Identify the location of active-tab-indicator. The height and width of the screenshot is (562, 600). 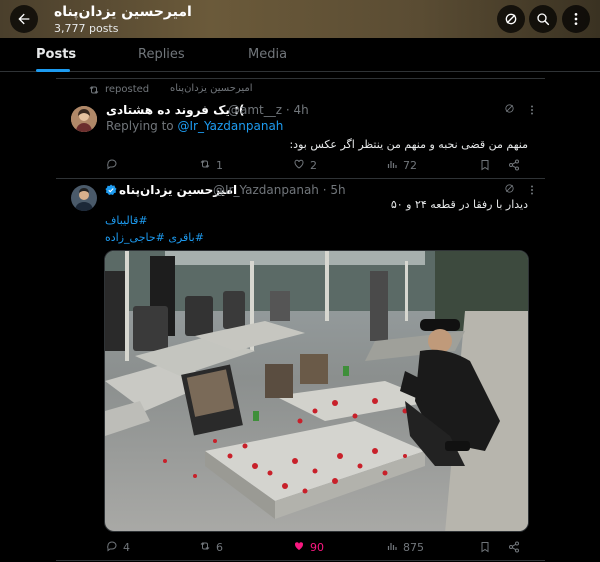
(53, 70).